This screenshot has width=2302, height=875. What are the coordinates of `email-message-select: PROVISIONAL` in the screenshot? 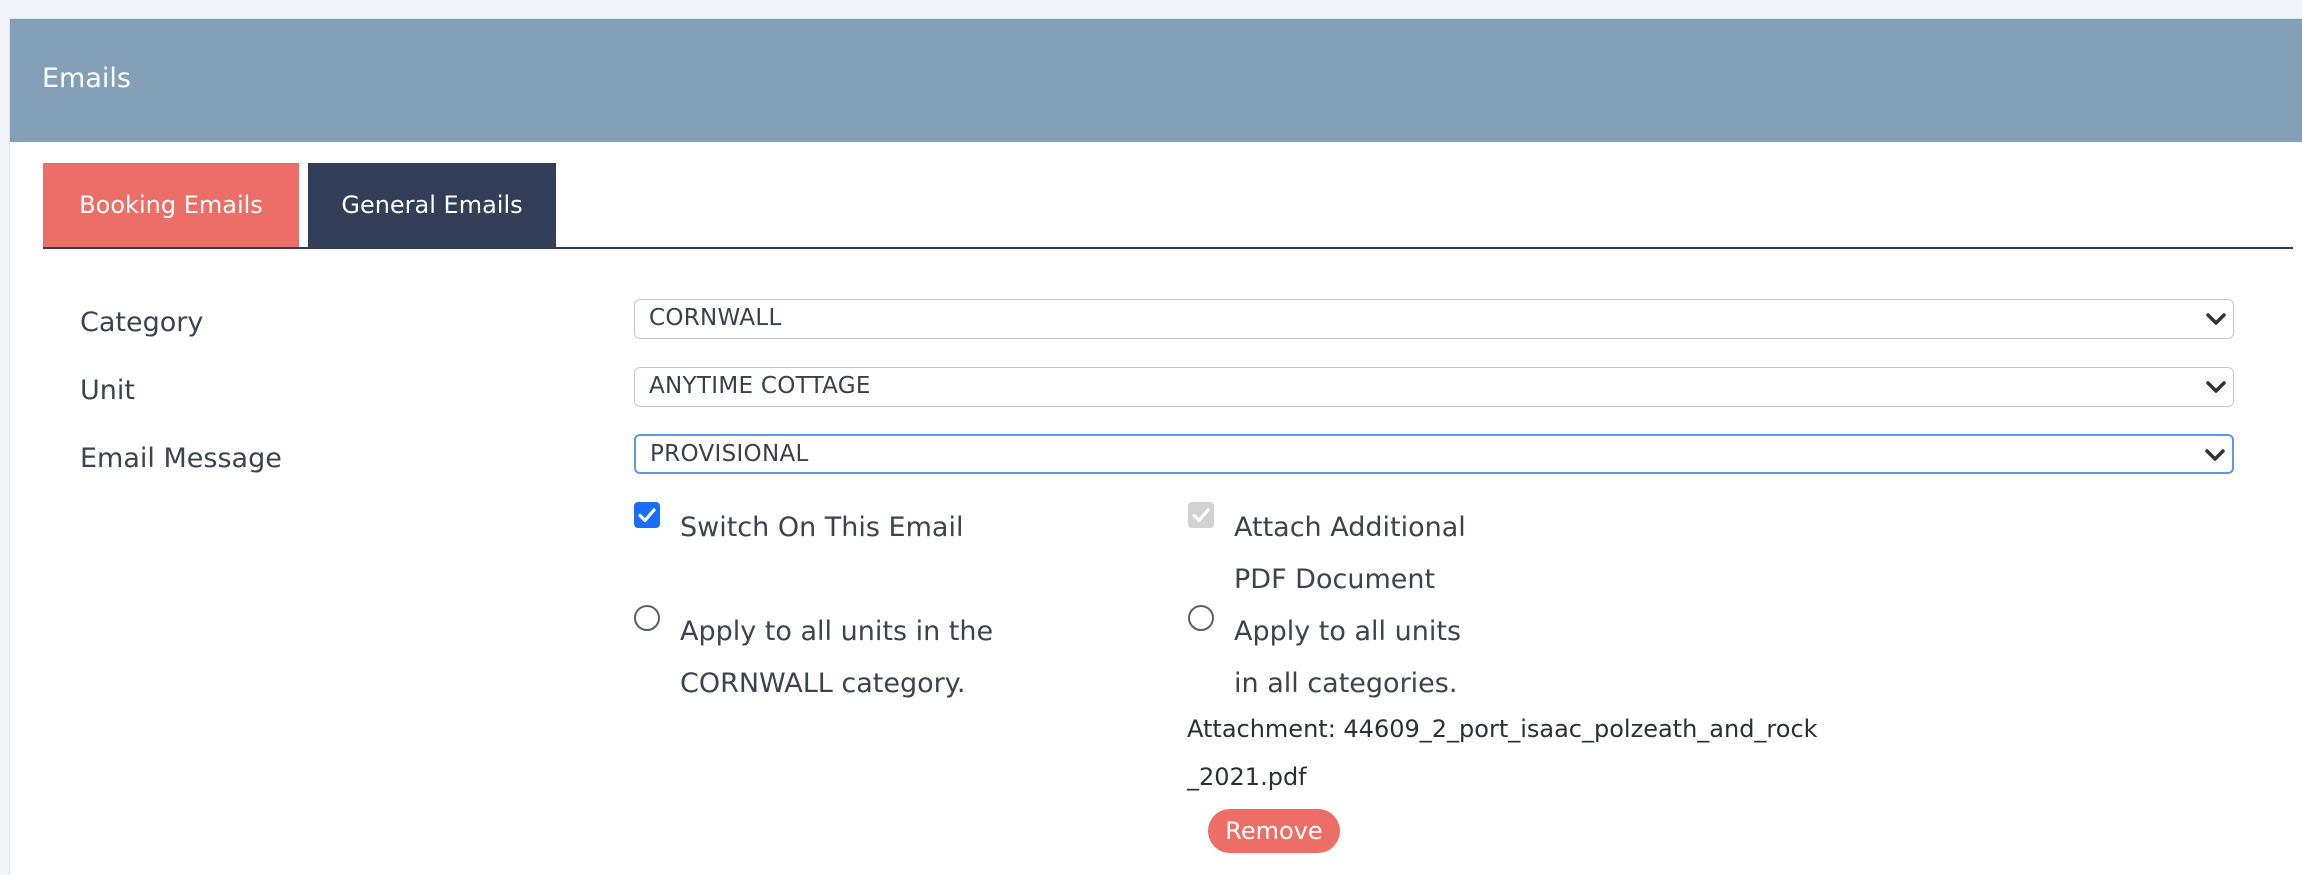 It's located at (1434, 454).